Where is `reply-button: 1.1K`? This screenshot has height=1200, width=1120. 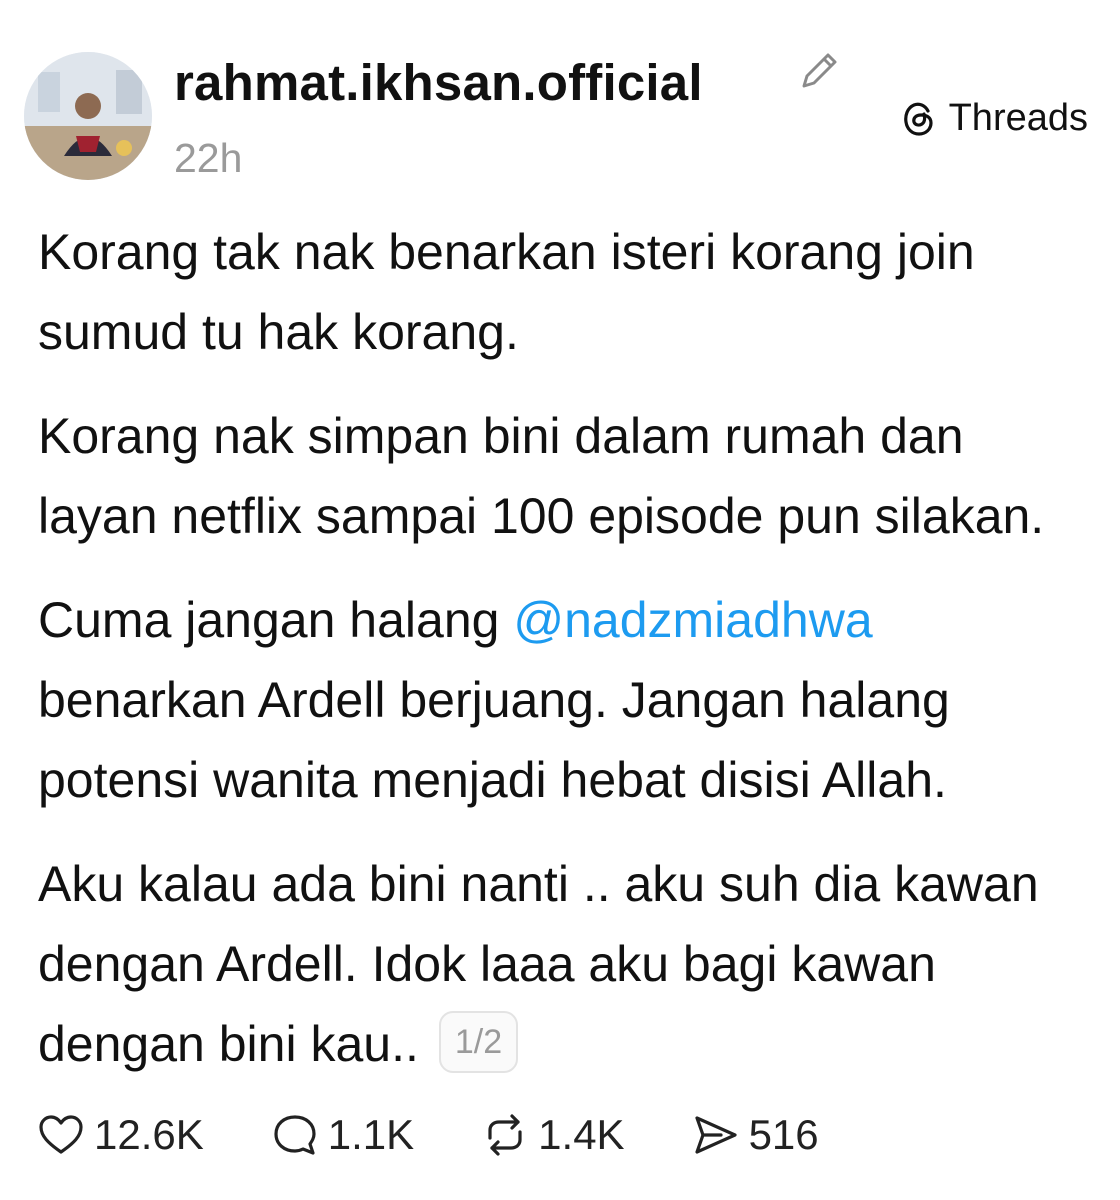
reply-button: 1.1K is located at coordinates (342, 1135).